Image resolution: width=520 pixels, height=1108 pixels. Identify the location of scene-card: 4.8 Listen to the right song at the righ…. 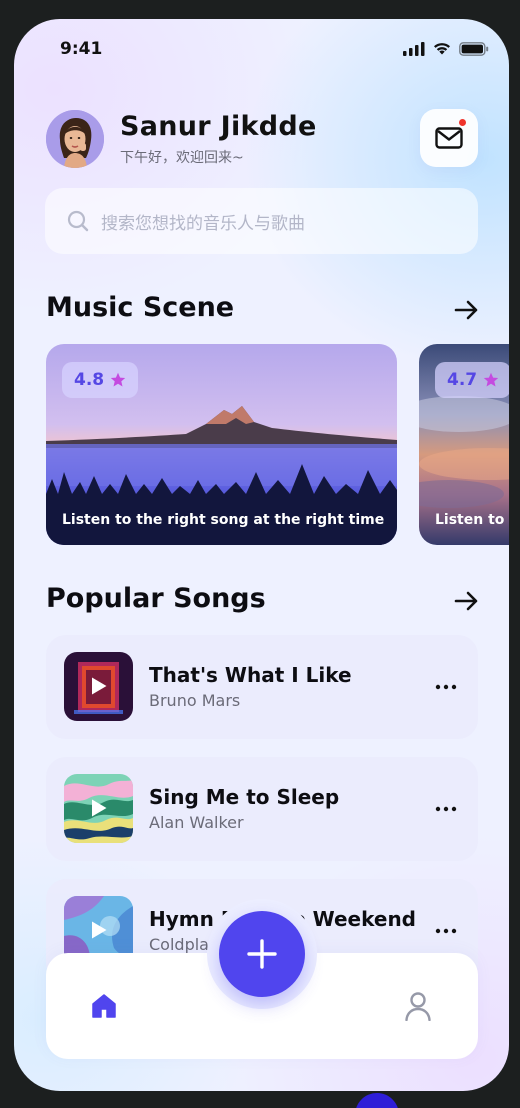
(221, 444).